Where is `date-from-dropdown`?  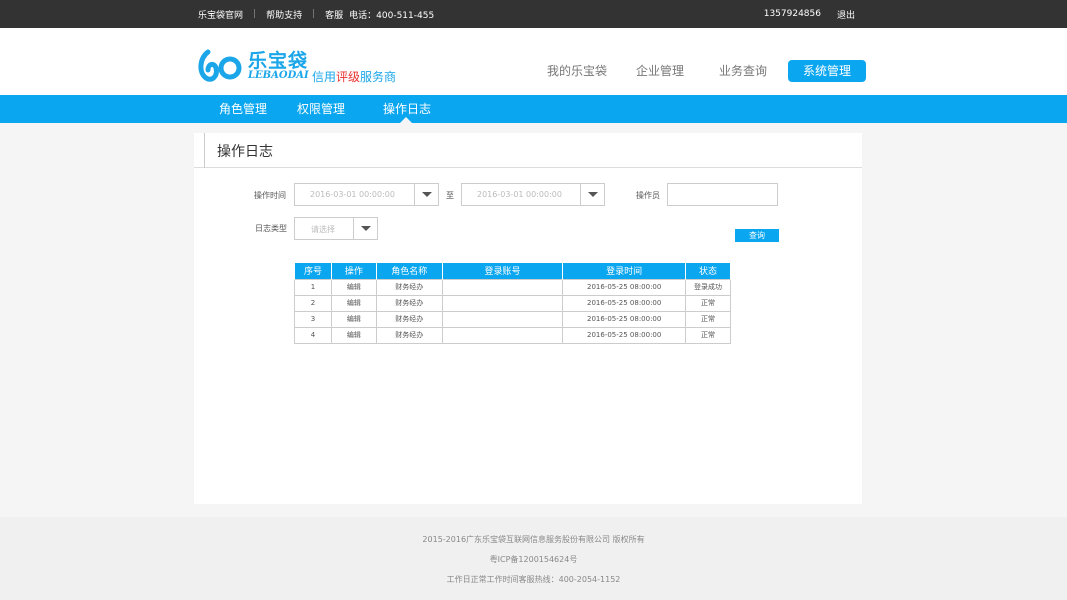 date-from-dropdown is located at coordinates (426, 194).